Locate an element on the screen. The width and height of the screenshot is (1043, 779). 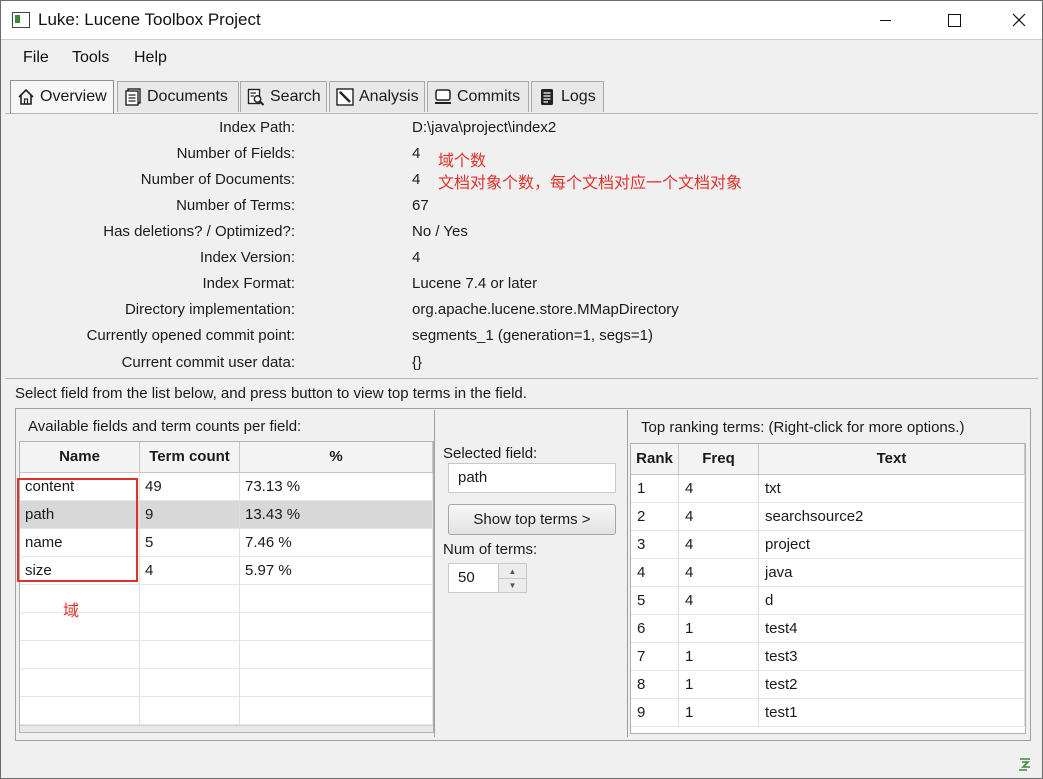
column-header-term-count: Term count is located at coordinates (190, 457).